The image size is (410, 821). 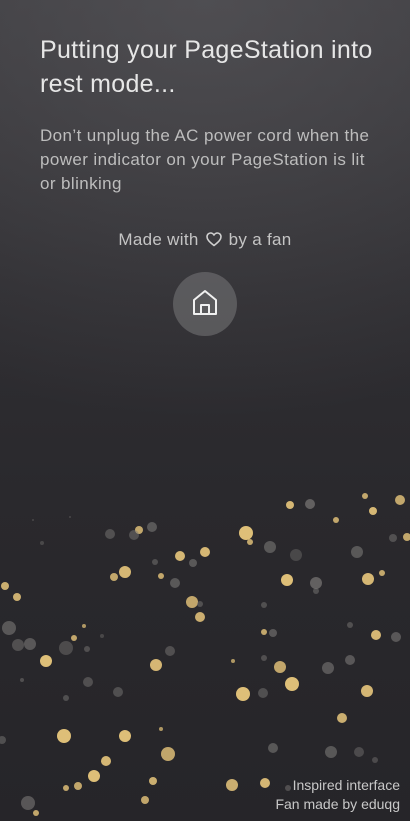 I want to click on made-with-line: Made with by a fan, so click(x=205, y=241).